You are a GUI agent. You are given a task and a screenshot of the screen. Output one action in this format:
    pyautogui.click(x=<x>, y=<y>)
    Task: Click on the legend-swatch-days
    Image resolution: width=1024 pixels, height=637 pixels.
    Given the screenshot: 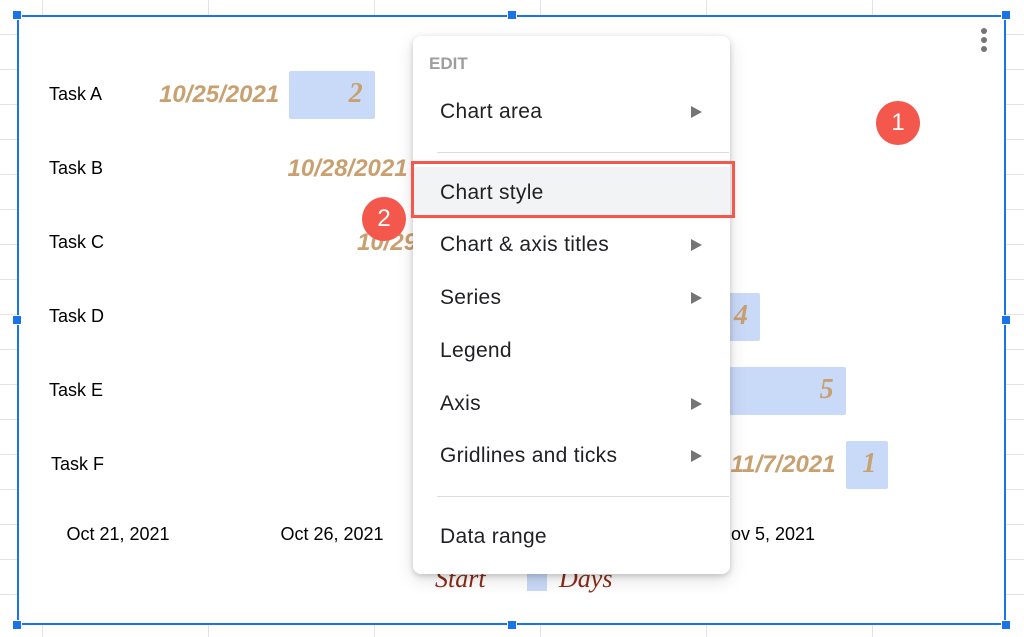 What is the action you would take?
    pyautogui.click(x=537, y=581)
    